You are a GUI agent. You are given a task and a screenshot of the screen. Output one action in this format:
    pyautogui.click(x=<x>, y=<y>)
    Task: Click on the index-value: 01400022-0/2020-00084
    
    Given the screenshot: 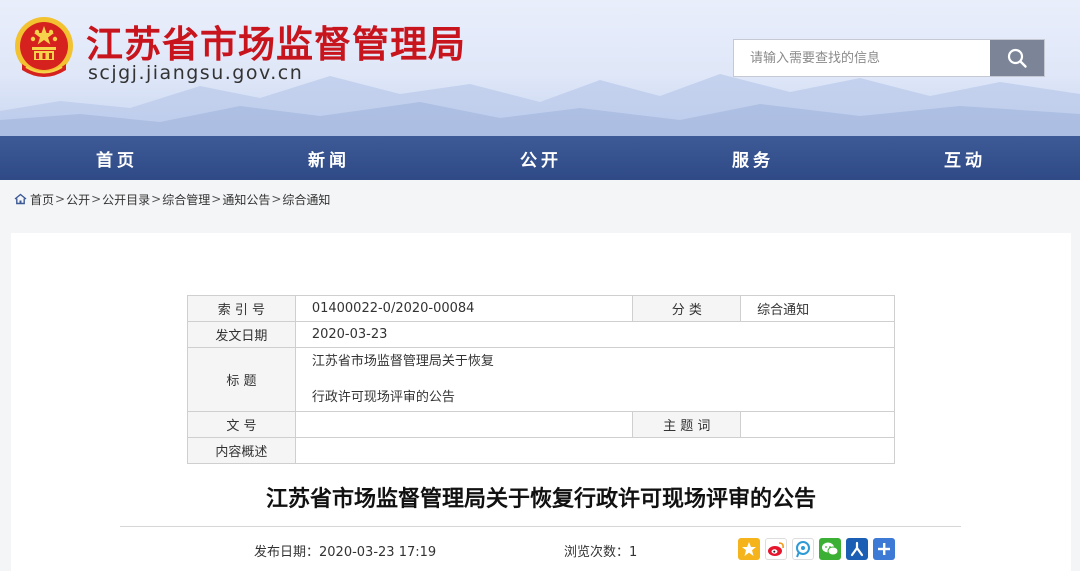 What is the action you would take?
    pyautogui.click(x=464, y=308)
    